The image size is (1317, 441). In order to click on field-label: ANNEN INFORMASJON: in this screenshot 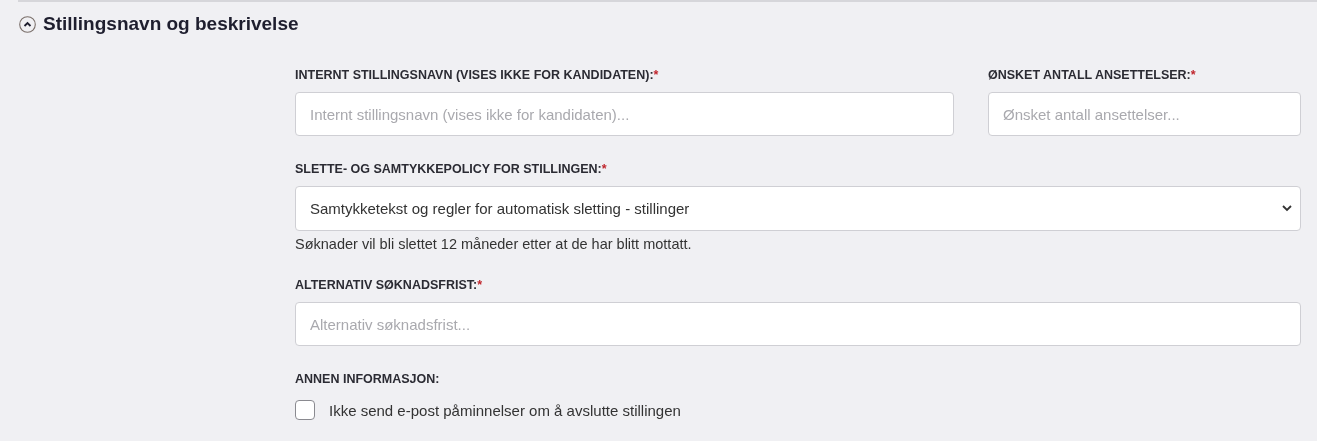, I will do `click(368, 379)`.